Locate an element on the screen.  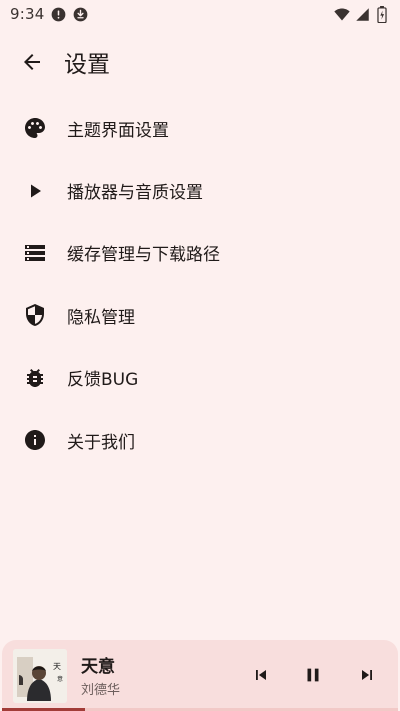
app-bar: 设置 is located at coordinates (200, 62).